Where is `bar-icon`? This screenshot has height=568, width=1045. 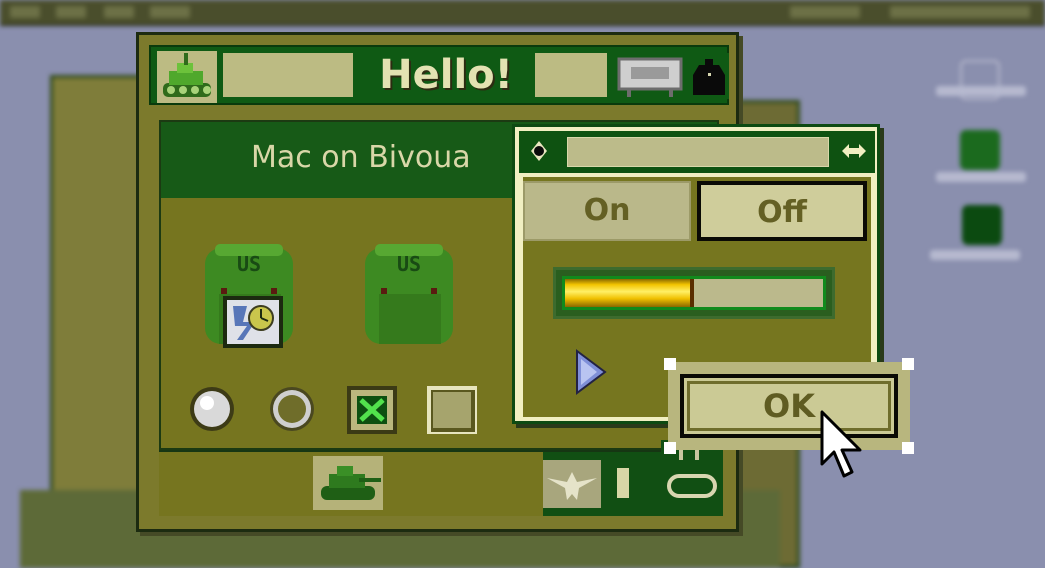 bar-icon is located at coordinates (623, 483).